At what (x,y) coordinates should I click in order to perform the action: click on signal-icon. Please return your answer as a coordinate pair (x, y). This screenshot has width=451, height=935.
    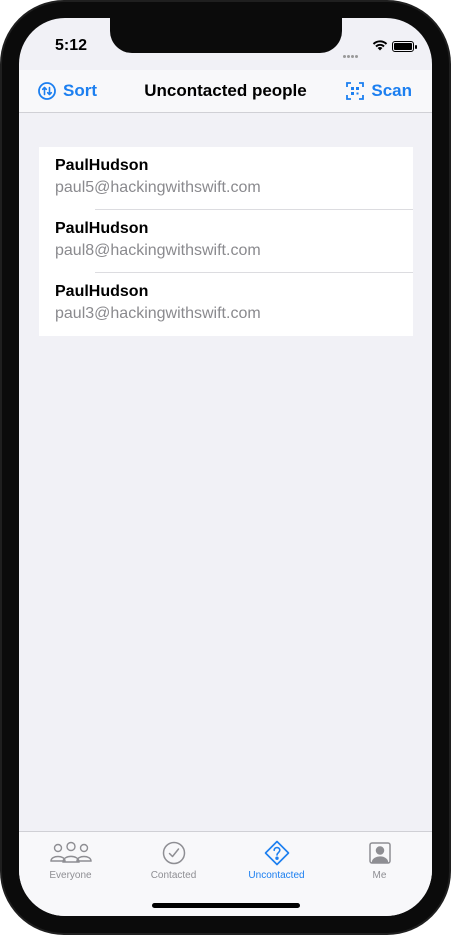
    Looking at the image, I should click on (350, 54).